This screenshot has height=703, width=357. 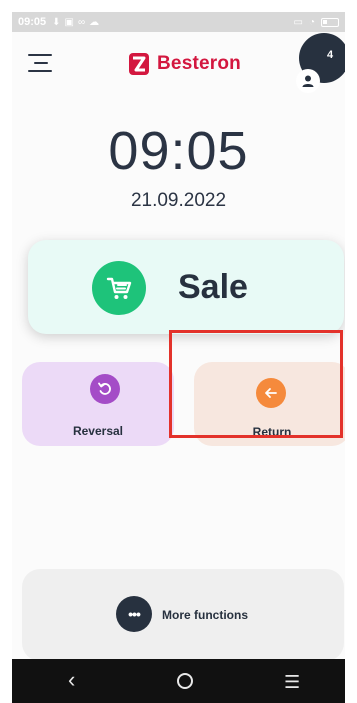 What do you see at coordinates (75, 22) in the screenshot?
I see `status-icons: ⬇ ▣ ∞ ☁` at bounding box center [75, 22].